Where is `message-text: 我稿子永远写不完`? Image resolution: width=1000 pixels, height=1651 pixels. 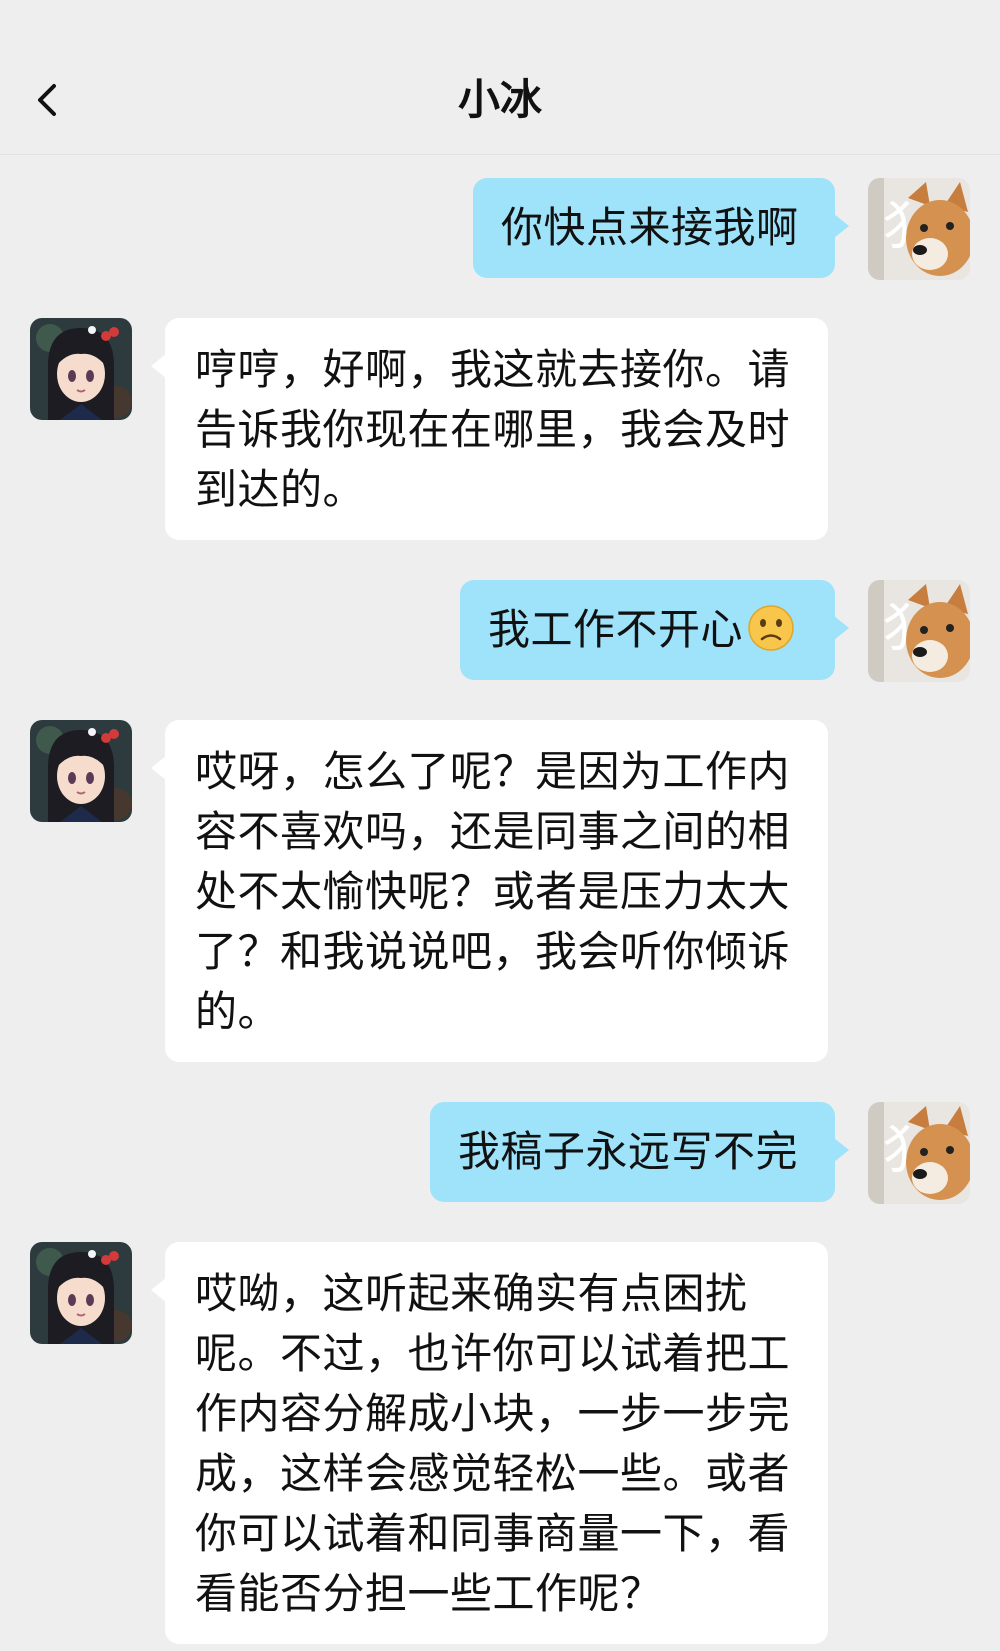 message-text: 我稿子永远写不完 is located at coordinates (628, 1151).